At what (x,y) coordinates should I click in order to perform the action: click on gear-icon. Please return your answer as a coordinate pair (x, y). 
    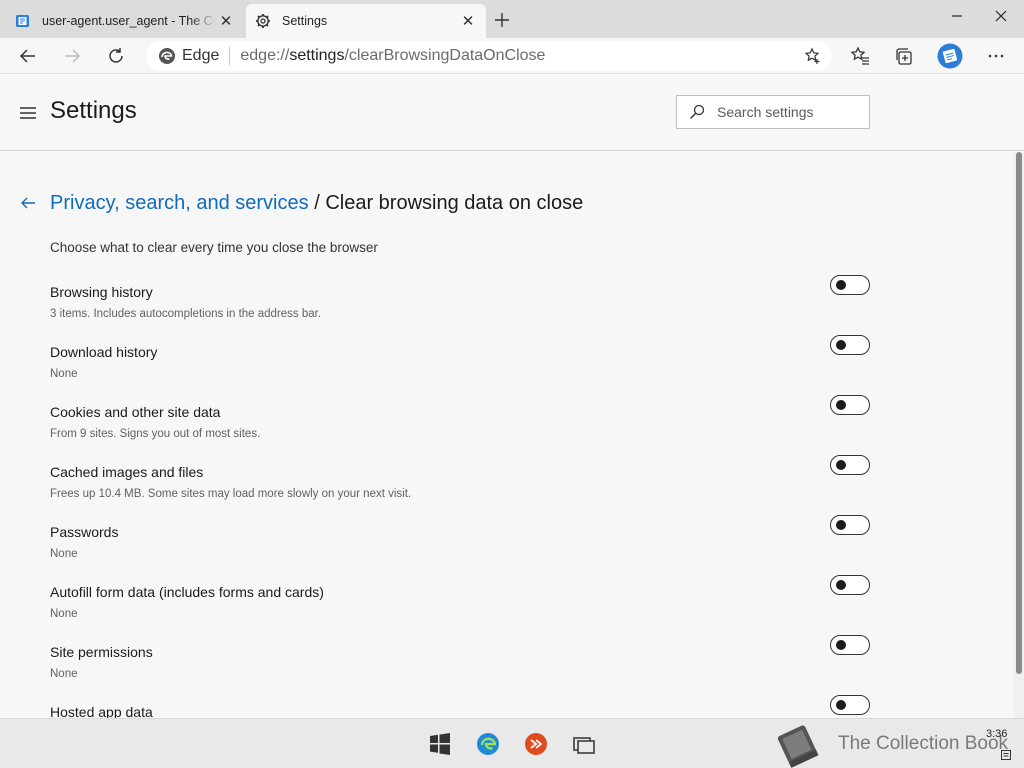
    Looking at the image, I should click on (263, 21).